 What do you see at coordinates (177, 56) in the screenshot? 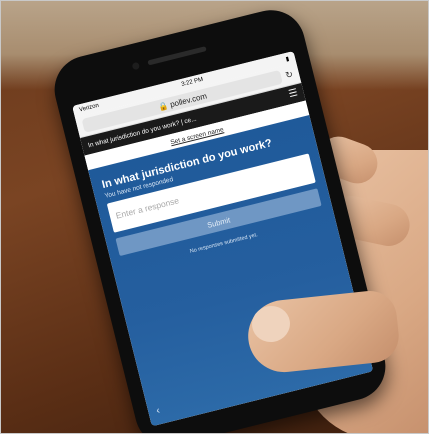
I see `earpiece-speaker` at bounding box center [177, 56].